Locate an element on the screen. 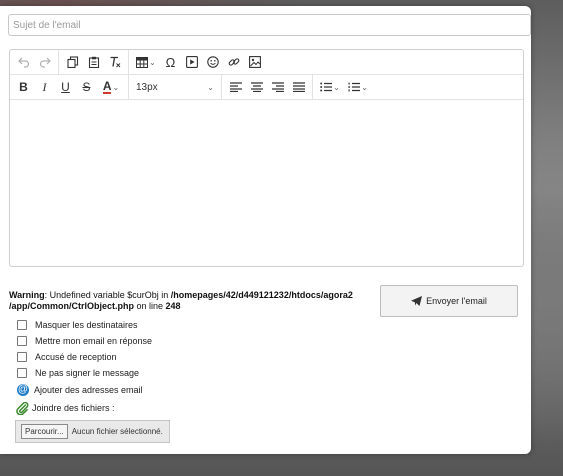  option-label: Masquer les destinataires is located at coordinates (86, 325).